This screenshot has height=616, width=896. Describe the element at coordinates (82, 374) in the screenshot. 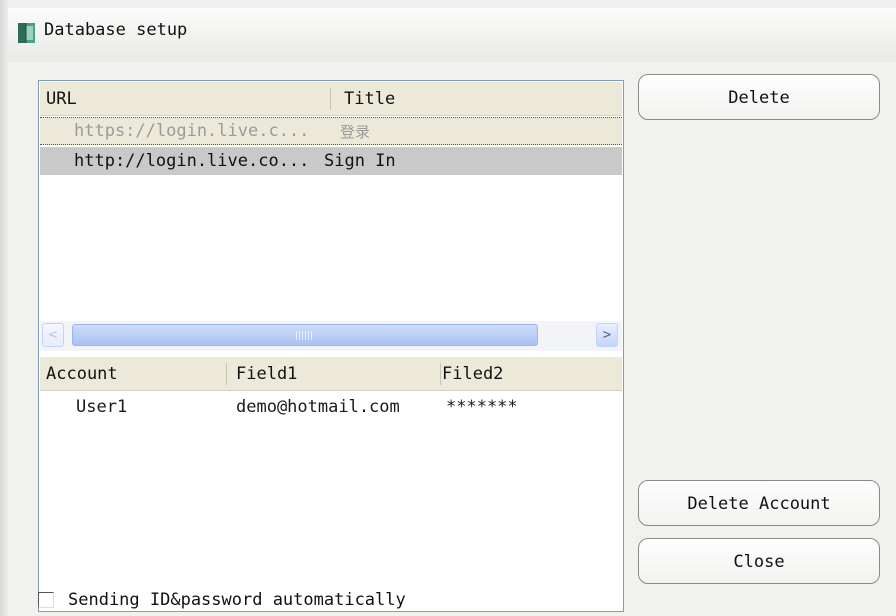

I see `column-header-account: Account` at that location.